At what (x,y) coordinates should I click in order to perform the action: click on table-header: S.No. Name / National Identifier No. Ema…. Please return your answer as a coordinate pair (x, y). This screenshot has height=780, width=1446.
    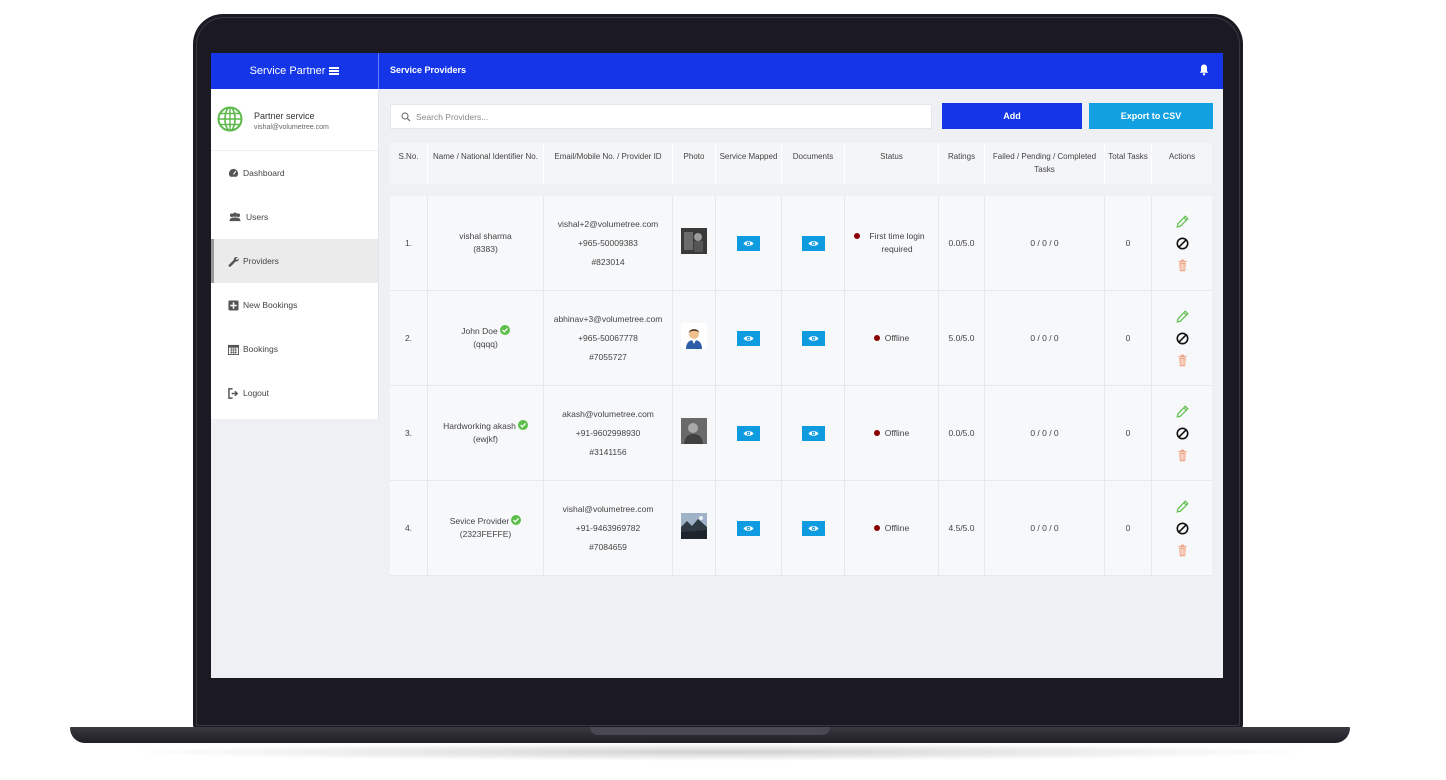
    Looking at the image, I should click on (801, 163).